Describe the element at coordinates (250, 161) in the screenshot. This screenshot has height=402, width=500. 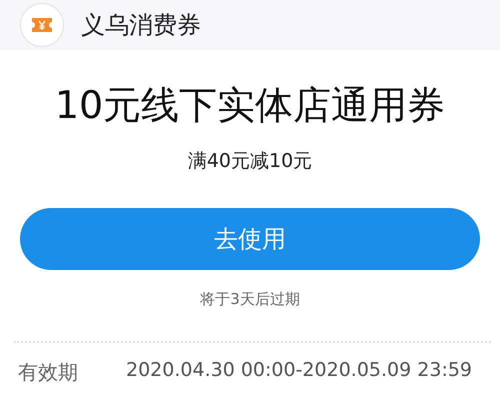
I see `coupon-condition: 满40元减10元` at that location.